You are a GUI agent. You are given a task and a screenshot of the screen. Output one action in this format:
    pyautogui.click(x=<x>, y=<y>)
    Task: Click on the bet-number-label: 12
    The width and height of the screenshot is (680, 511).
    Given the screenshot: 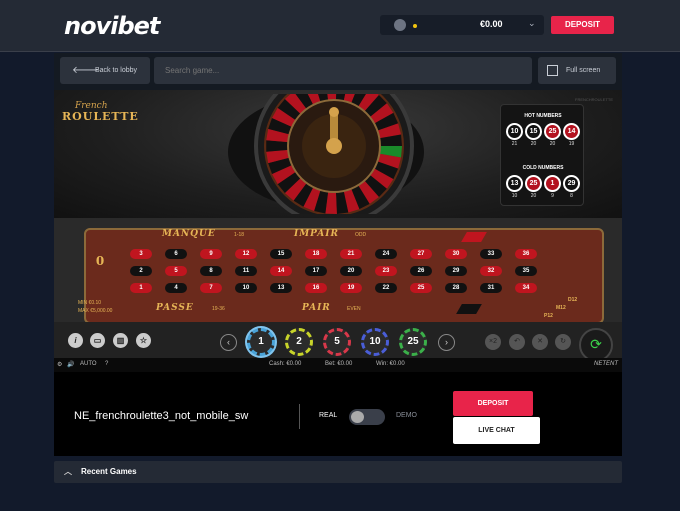 What is the action you would take?
    pyautogui.click(x=246, y=254)
    